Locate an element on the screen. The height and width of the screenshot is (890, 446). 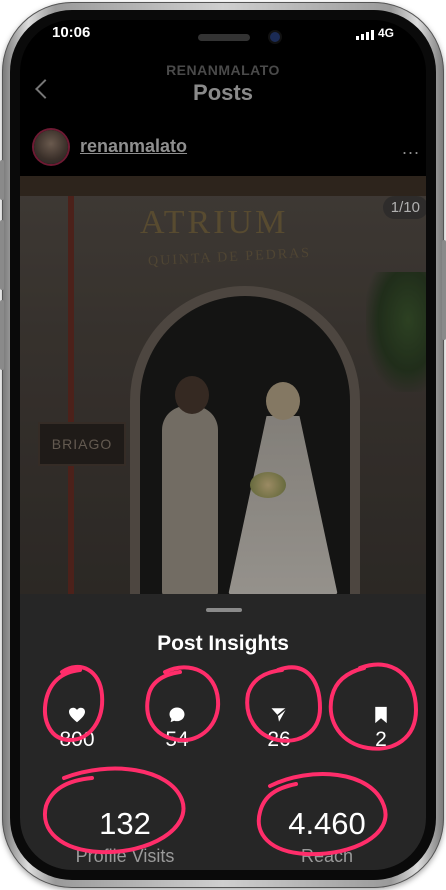
signal-icon is located at coordinates (364, 35).